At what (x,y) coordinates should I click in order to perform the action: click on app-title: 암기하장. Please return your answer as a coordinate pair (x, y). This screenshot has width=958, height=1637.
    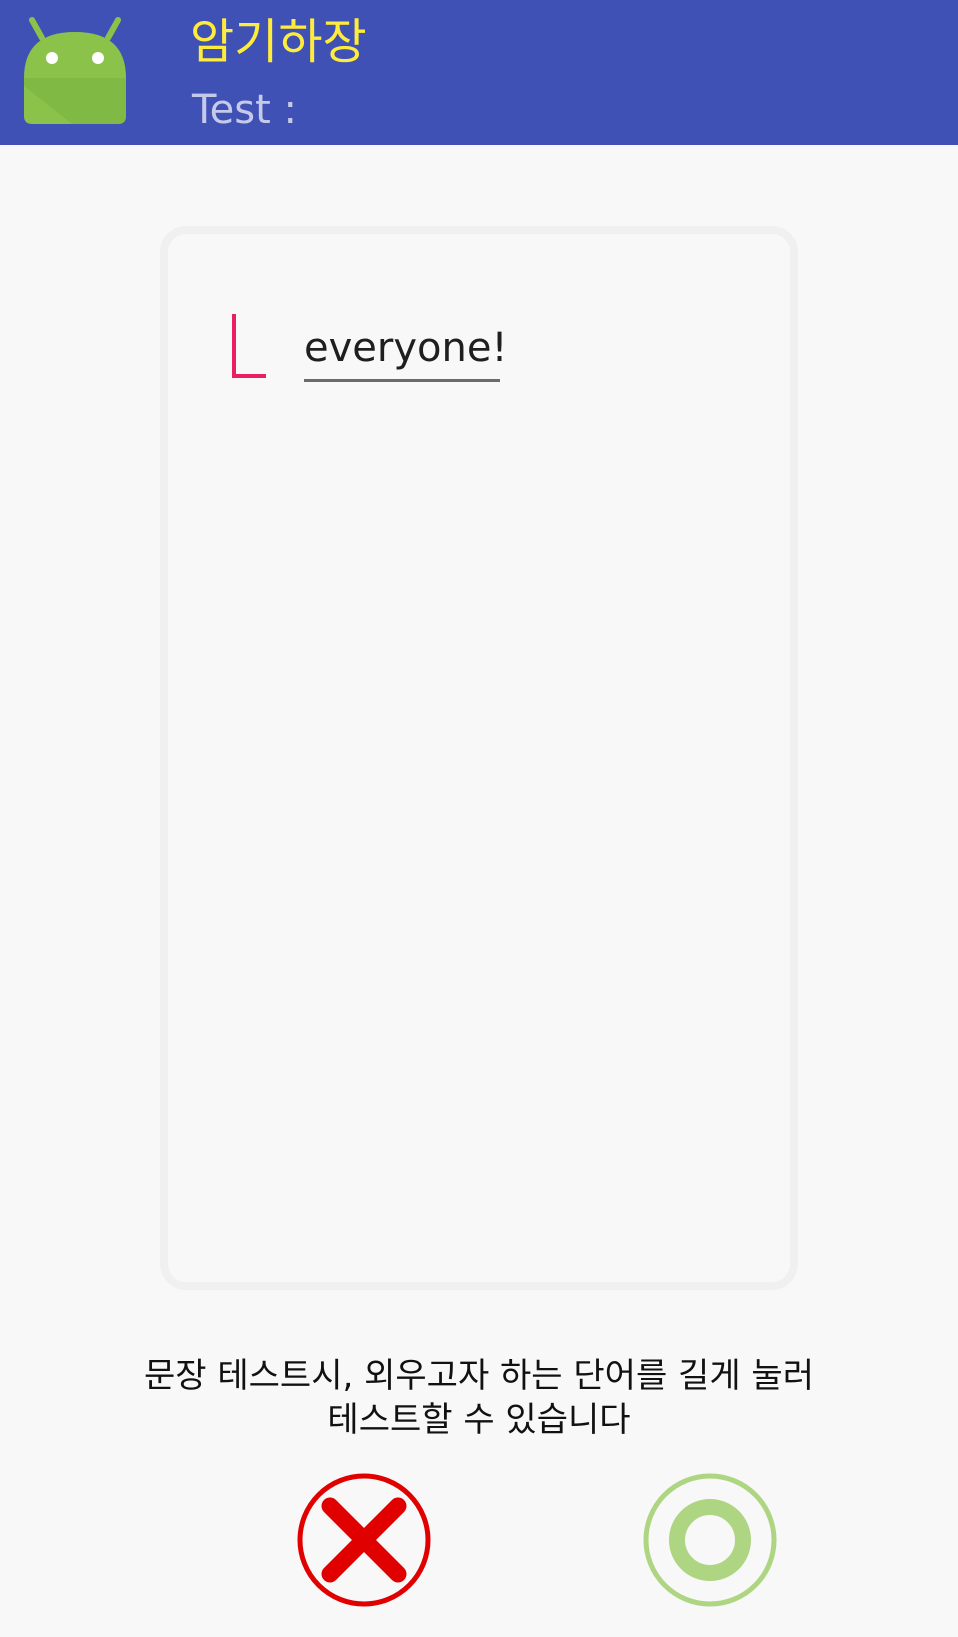
    Looking at the image, I should click on (278, 42).